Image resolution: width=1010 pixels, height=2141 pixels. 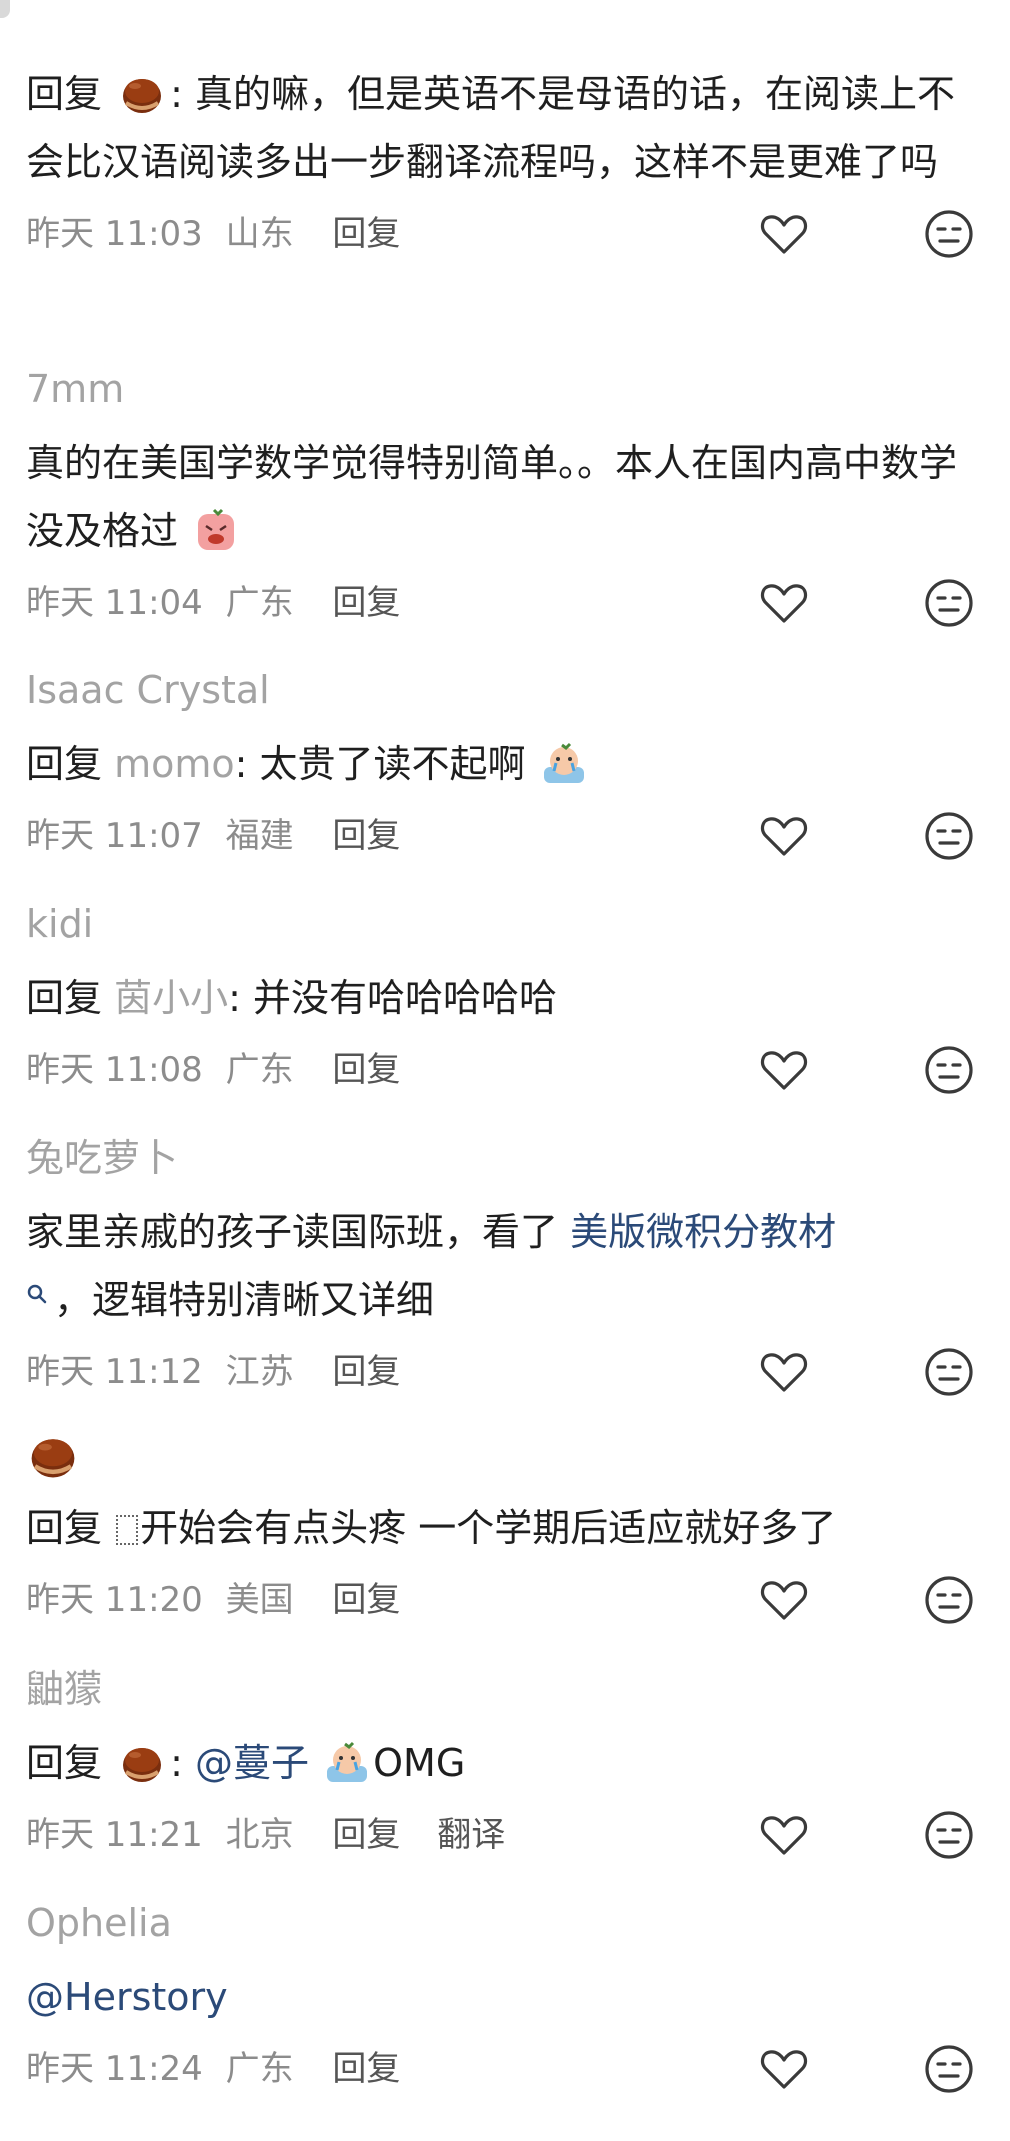 I want to click on comment-username: 7mm, so click(x=505, y=389).